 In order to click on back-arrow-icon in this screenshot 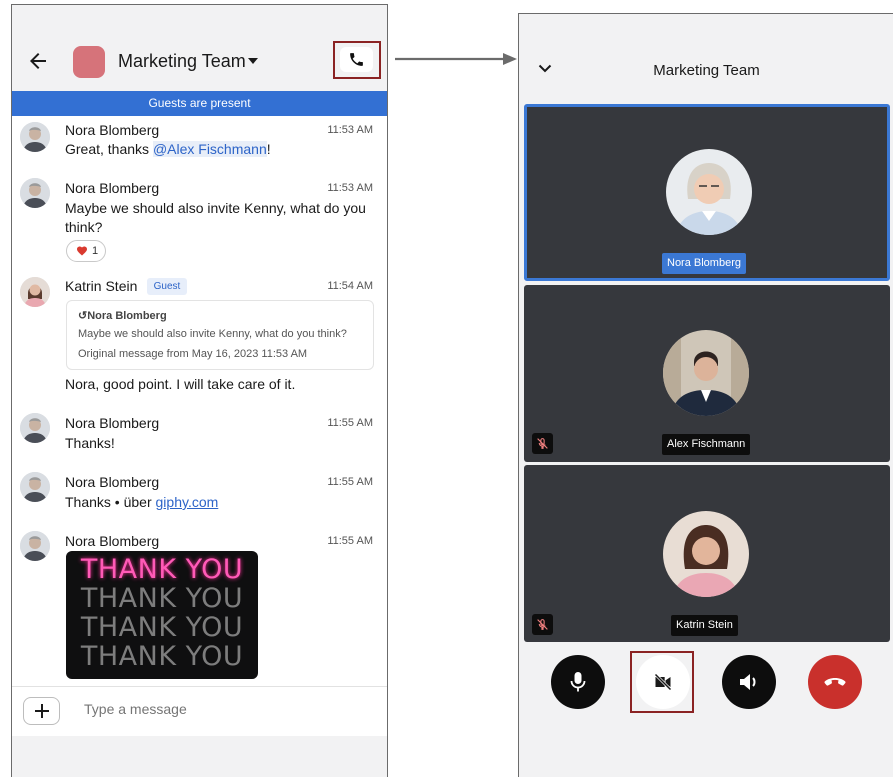, I will do `click(38, 61)`.